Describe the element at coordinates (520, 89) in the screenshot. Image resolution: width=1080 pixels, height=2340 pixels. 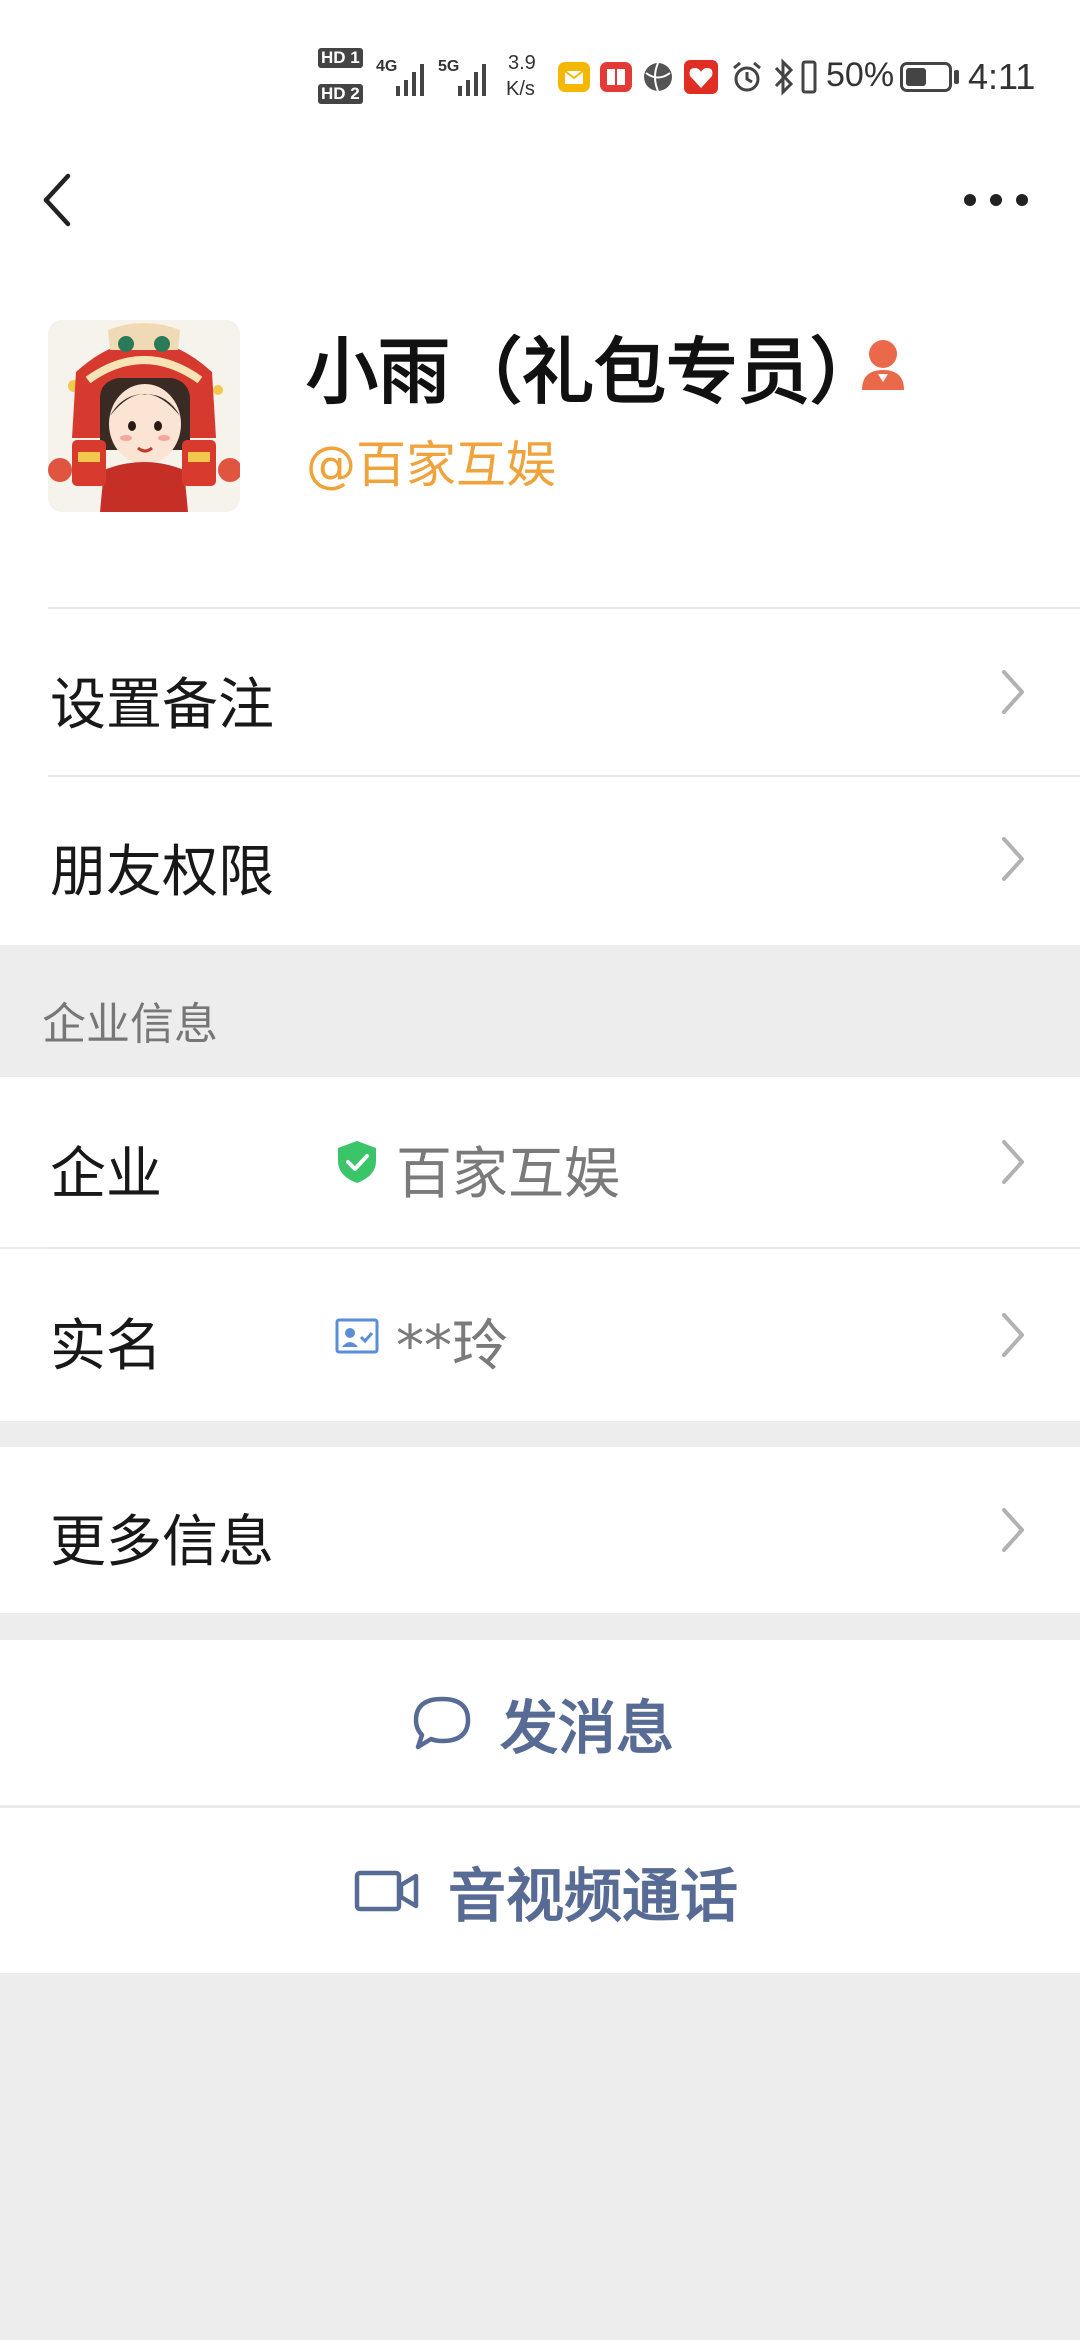
I see `net-speed-unit: K/s` at that location.